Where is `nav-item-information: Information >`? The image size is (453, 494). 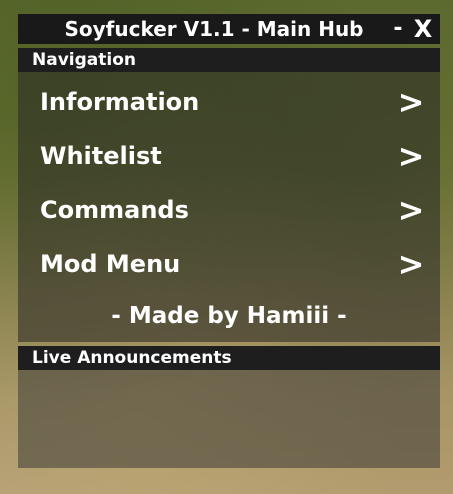
nav-item-information: Information > is located at coordinates (229, 101).